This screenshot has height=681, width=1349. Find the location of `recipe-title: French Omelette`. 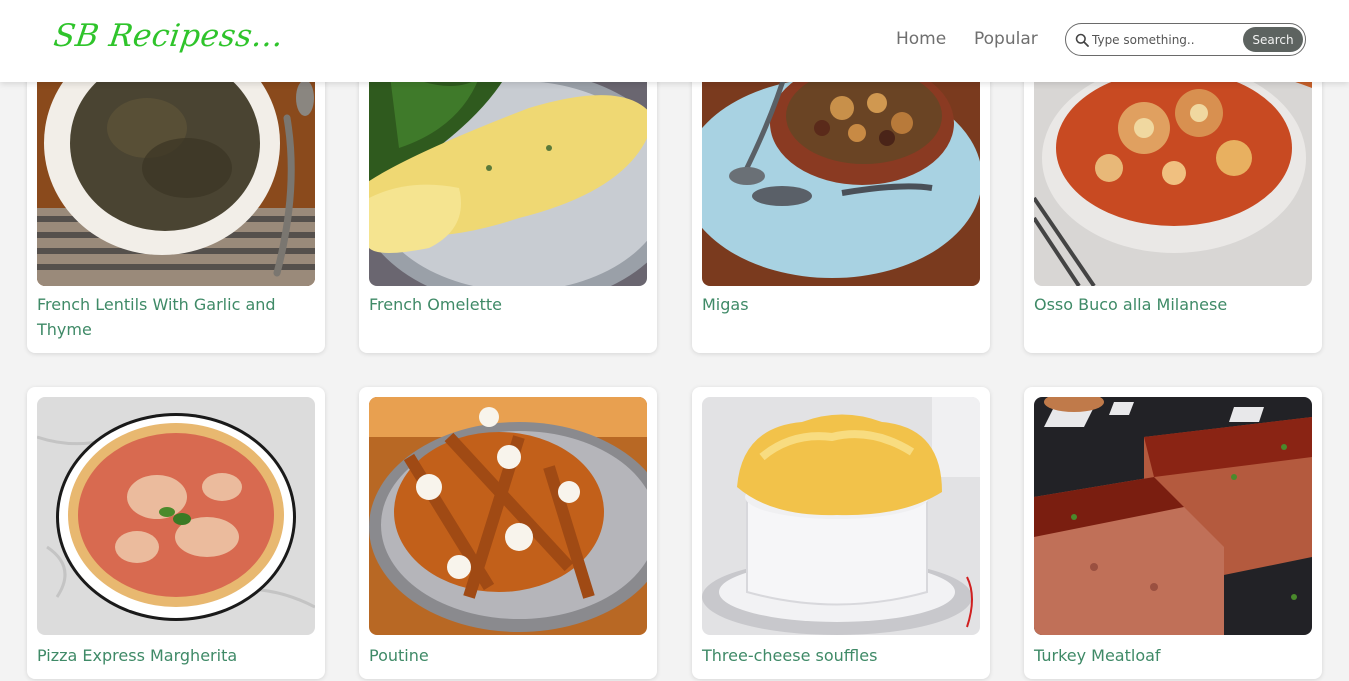

recipe-title: French Omelette is located at coordinates (504, 304).